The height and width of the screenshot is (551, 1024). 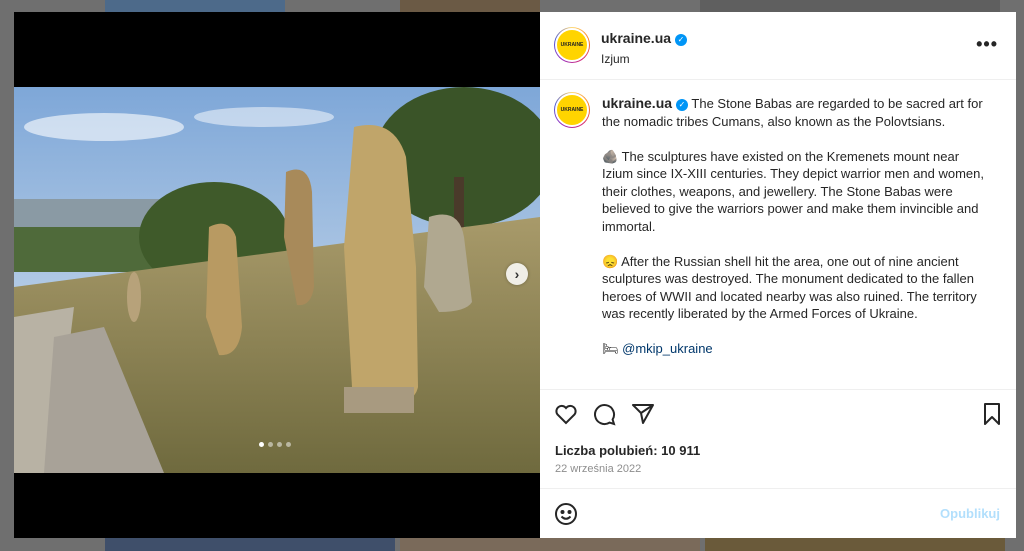 What do you see at coordinates (778, 444) in the screenshot?
I see `post-actions: Liczba polubień: 10 911 22 września 2022` at bounding box center [778, 444].